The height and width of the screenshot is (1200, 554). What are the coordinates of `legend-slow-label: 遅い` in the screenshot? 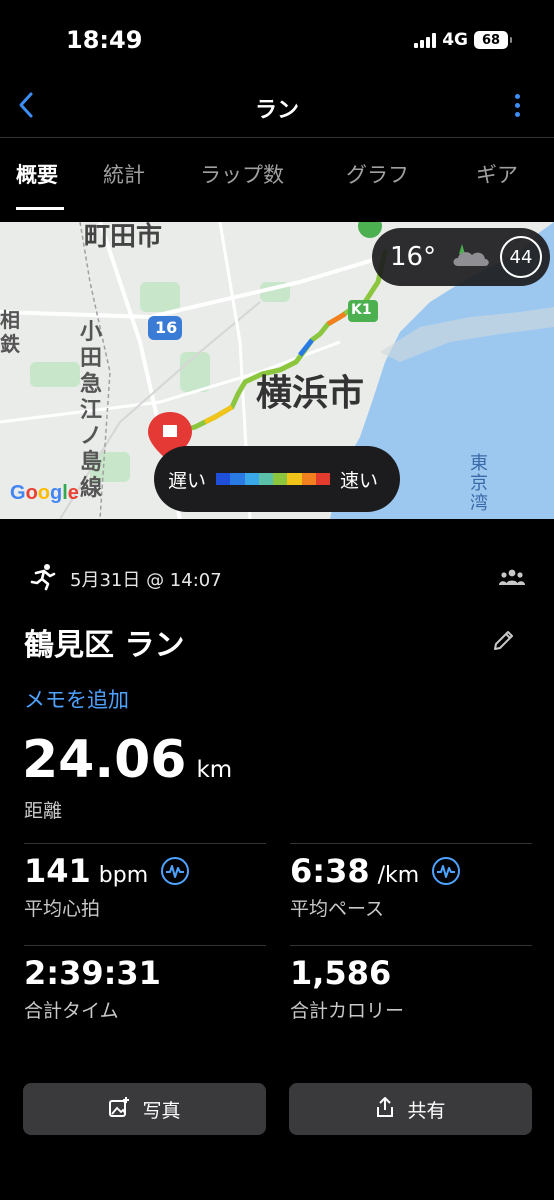 It's located at (187, 480).